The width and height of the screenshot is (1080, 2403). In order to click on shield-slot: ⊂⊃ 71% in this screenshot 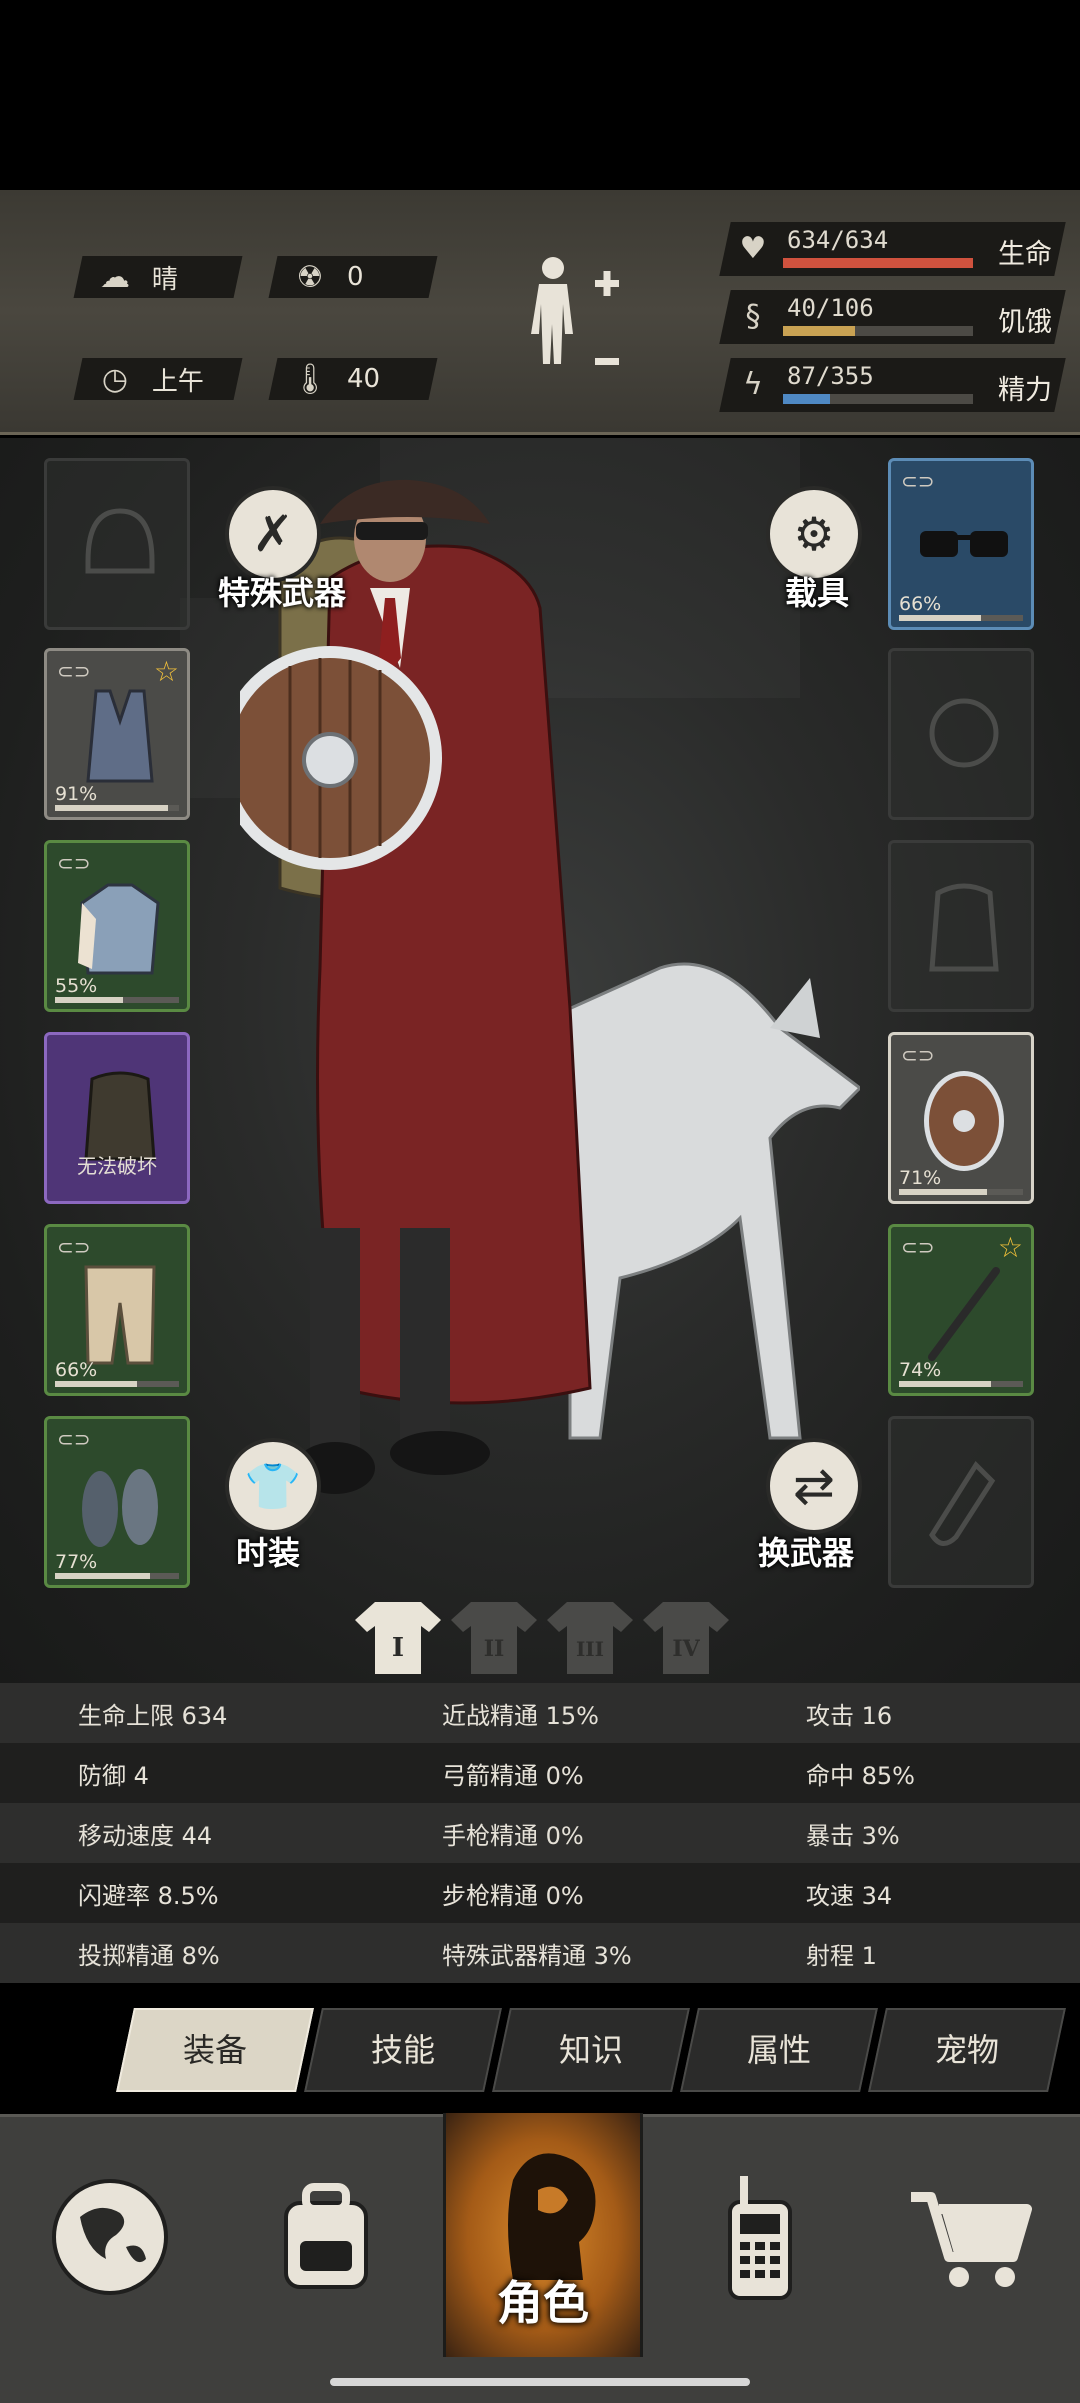, I will do `click(961, 1118)`.